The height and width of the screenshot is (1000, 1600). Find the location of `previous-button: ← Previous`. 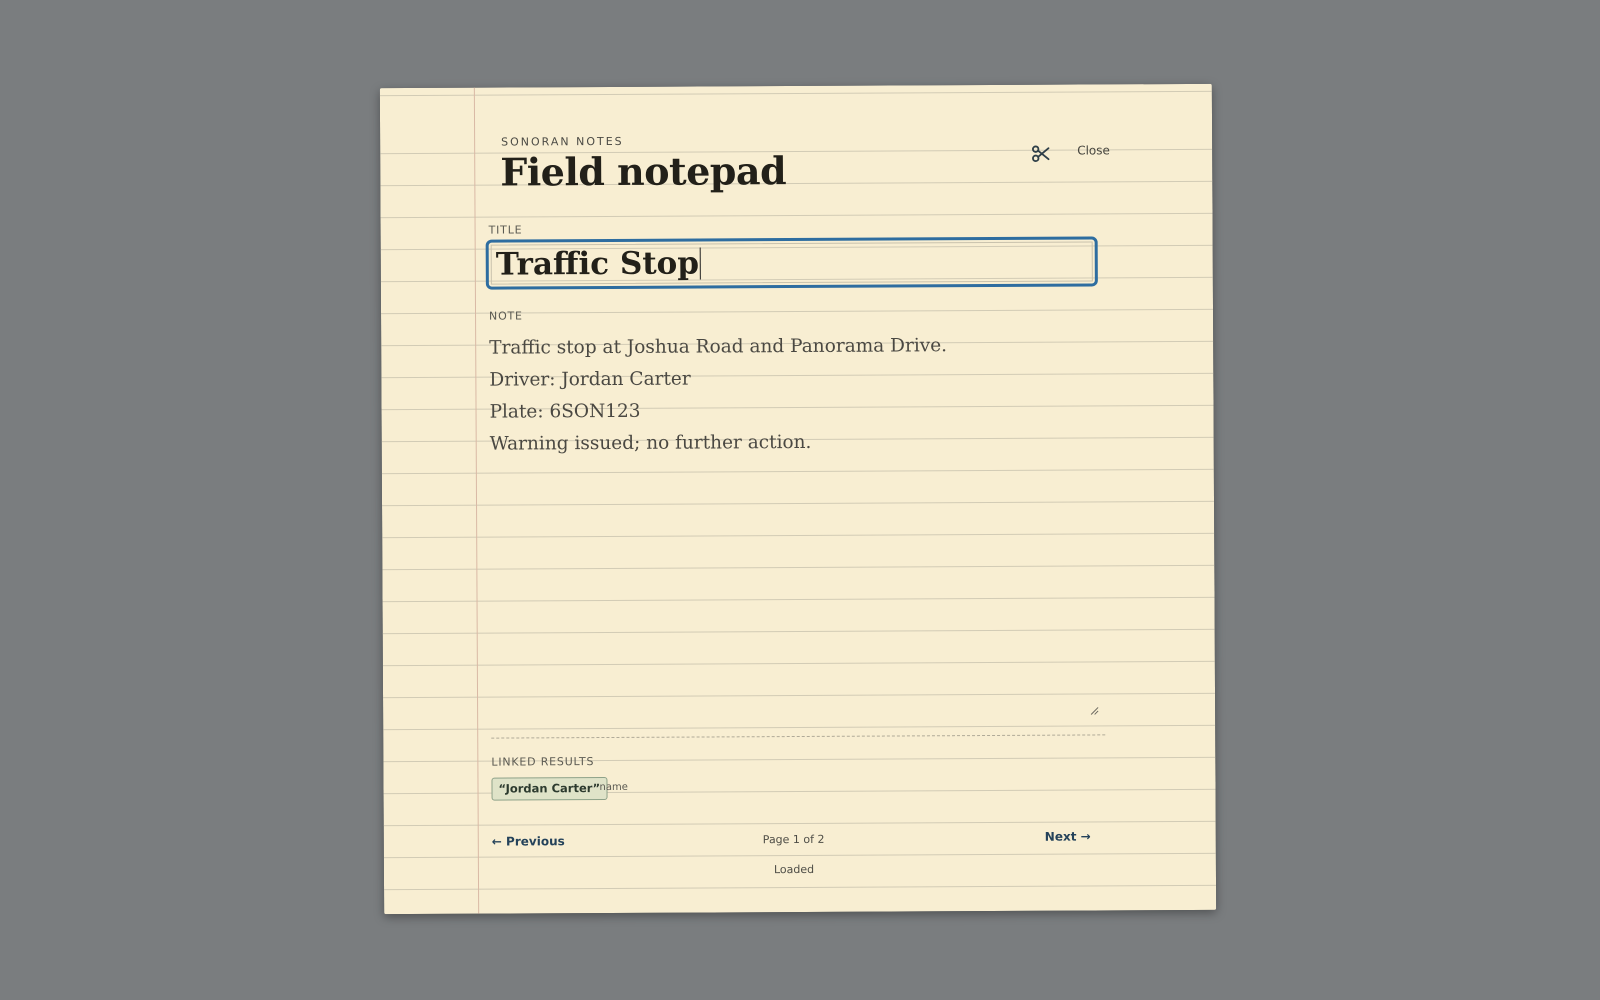

previous-button: ← Previous is located at coordinates (528, 841).